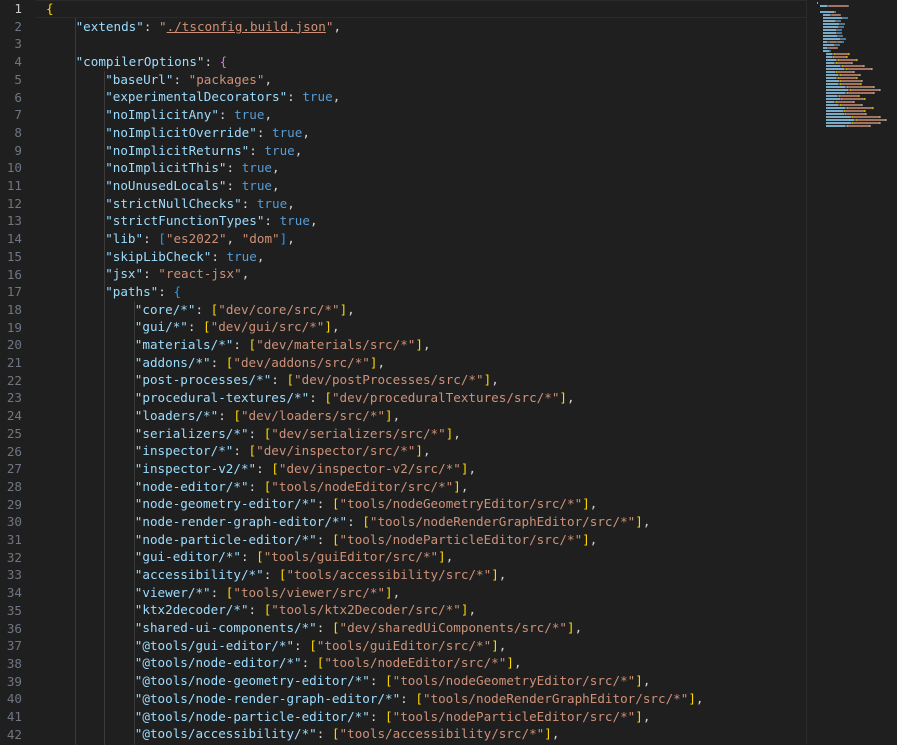  I want to click on code-line: "strictFunctionTypes": true,, so click(426, 221).